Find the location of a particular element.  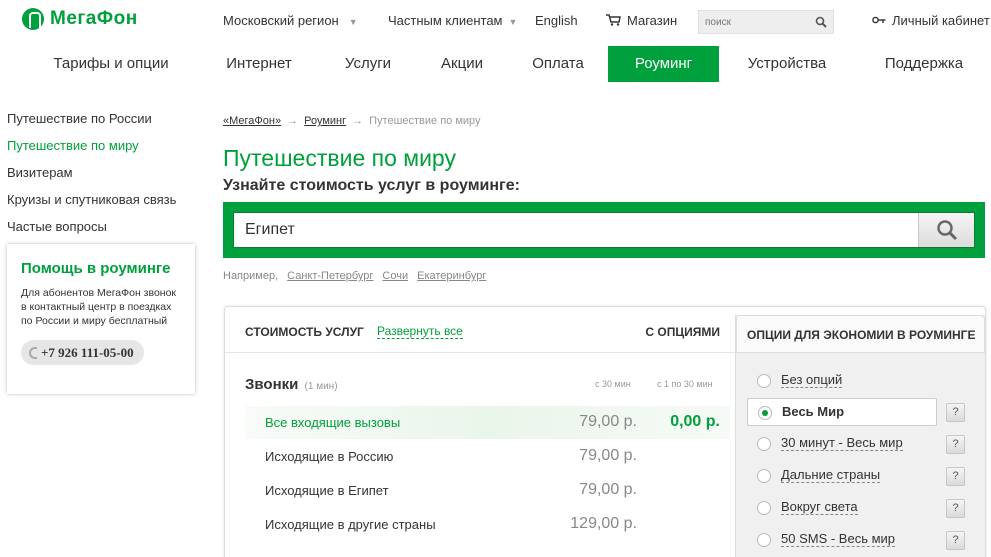

price-row: Исходящие в Египет 79,00 р. is located at coordinates (487, 490).